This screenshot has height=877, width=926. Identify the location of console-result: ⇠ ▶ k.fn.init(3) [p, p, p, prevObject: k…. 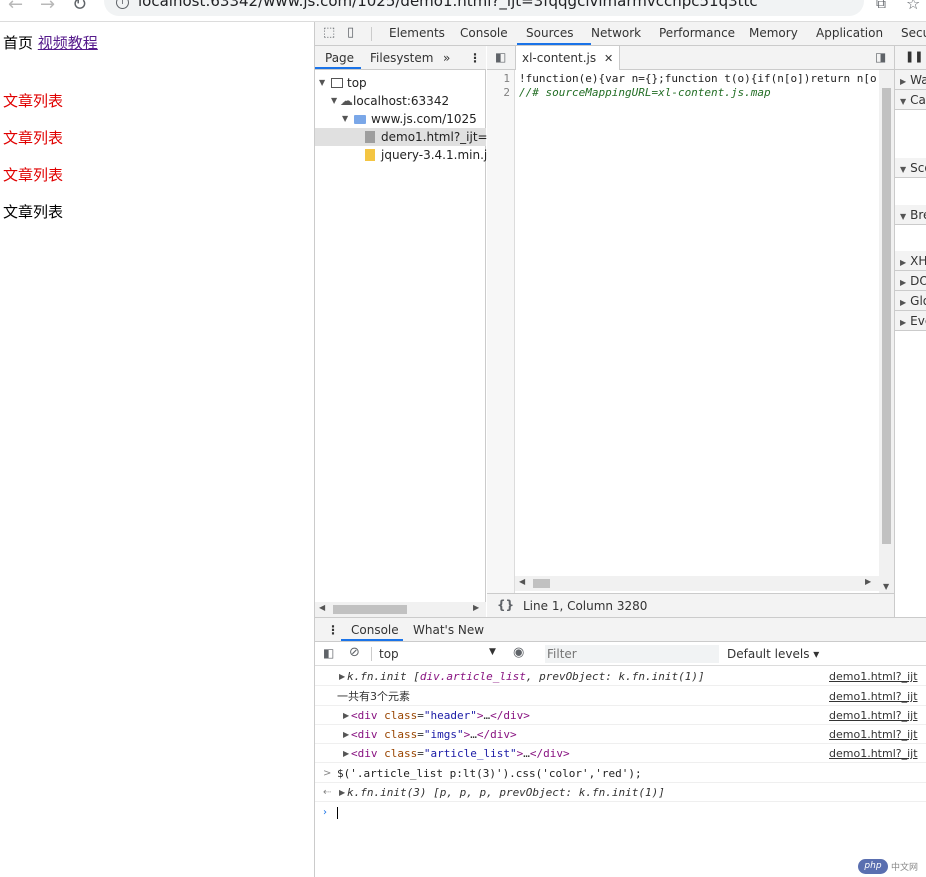
(620, 792).